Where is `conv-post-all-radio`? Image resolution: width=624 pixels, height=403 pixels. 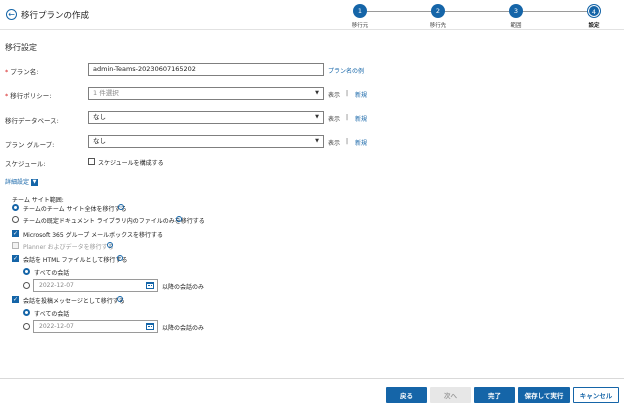
conv-post-all-radio is located at coordinates (26, 312).